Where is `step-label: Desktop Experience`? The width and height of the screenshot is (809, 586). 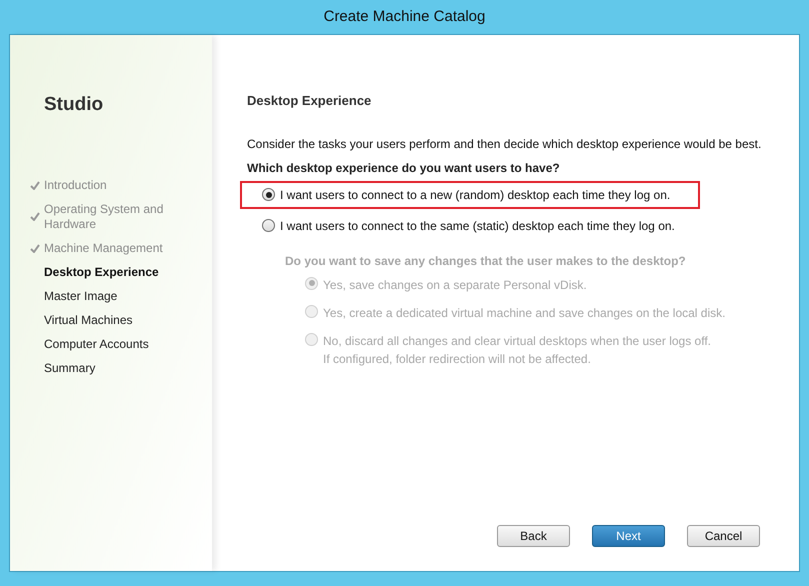 step-label: Desktop Experience is located at coordinates (111, 272).